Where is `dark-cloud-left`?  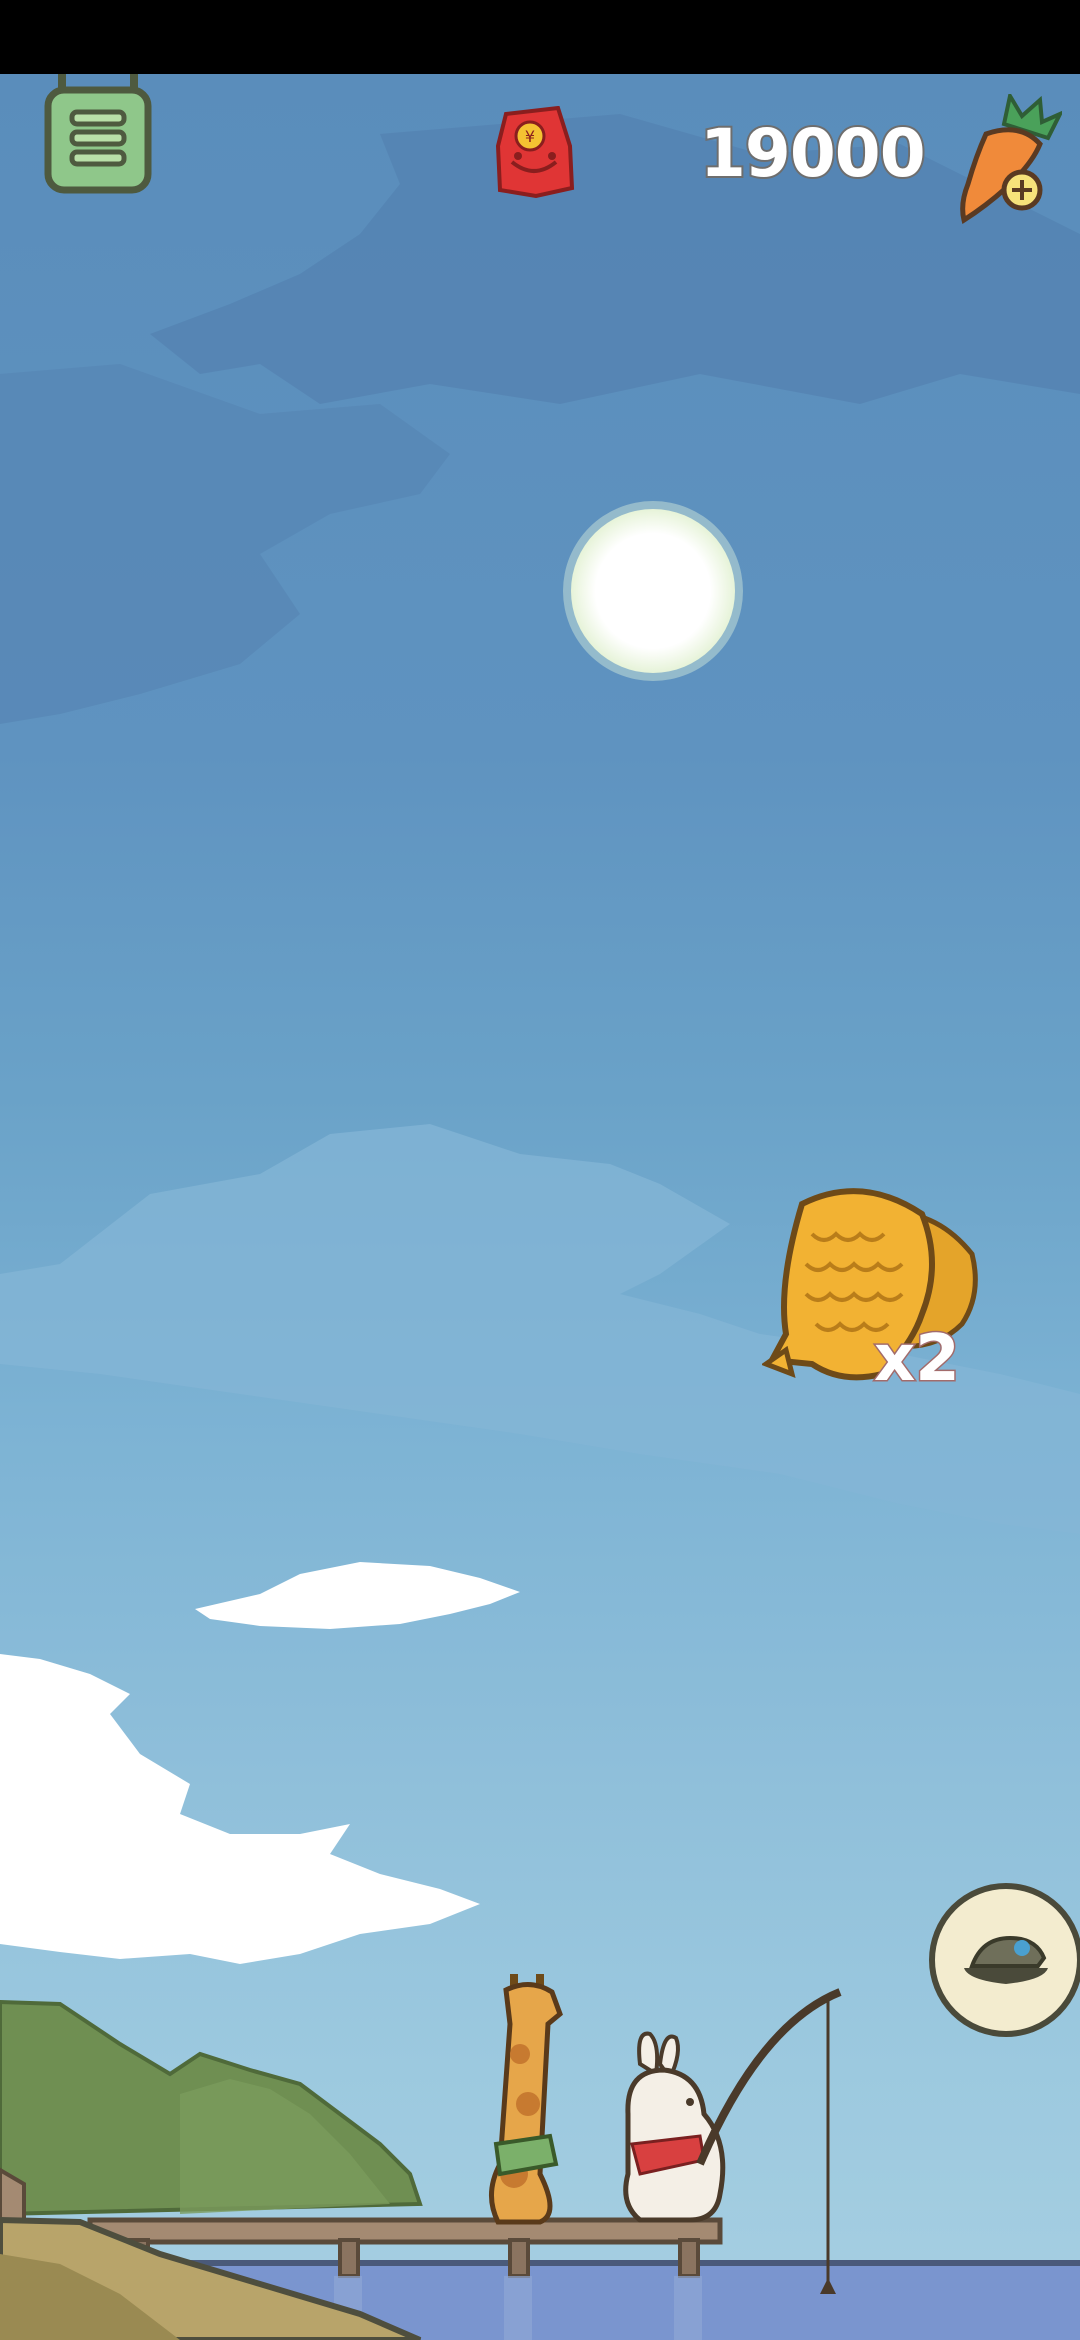
dark-cloud-left is located at coordinates (225, 544).